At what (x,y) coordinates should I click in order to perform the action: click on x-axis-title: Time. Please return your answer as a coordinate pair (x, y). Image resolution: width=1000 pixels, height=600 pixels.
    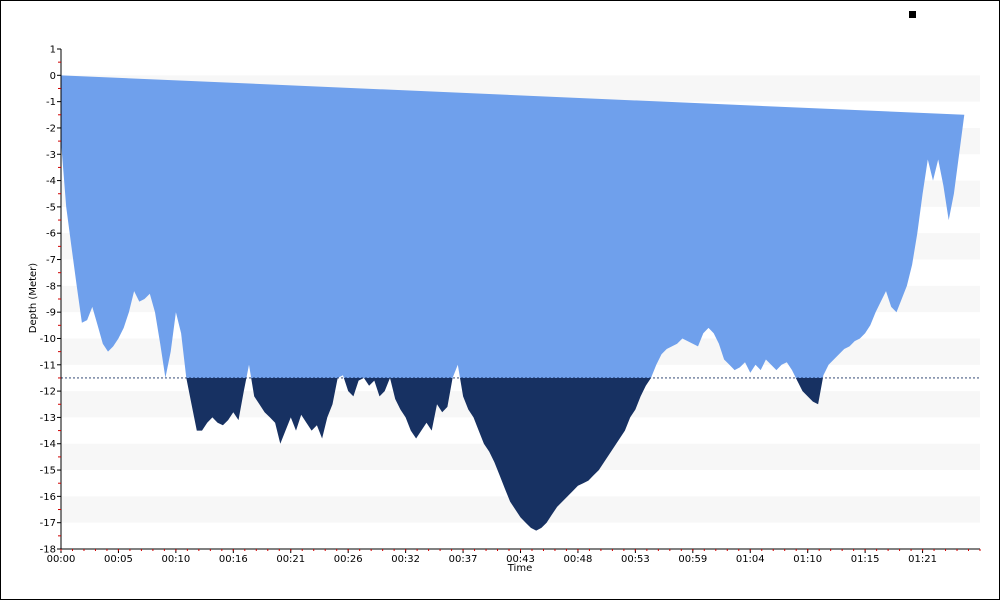
    Looking at the image, I should click on (519, 568).